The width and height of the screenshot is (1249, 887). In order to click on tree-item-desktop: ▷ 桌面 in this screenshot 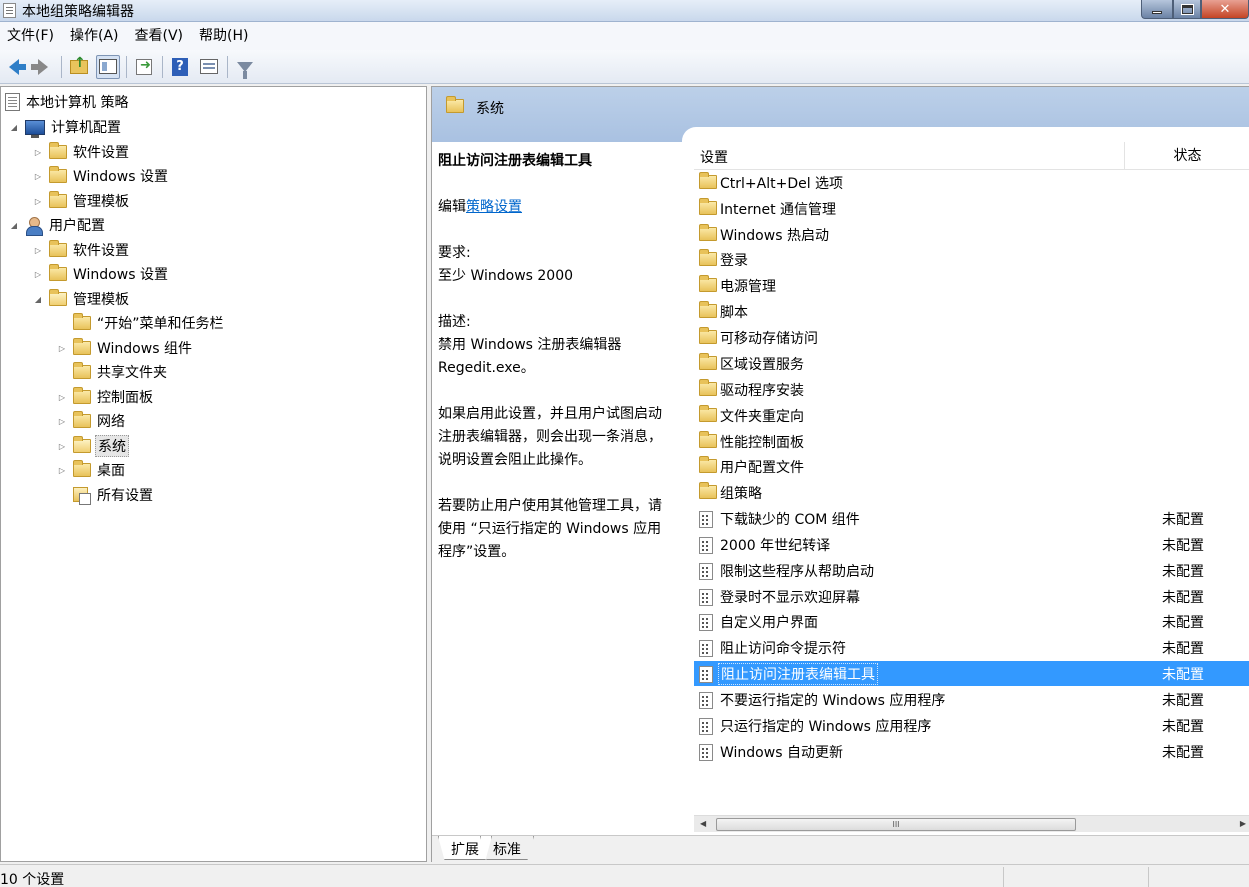, I will do `click(91, 470)`.